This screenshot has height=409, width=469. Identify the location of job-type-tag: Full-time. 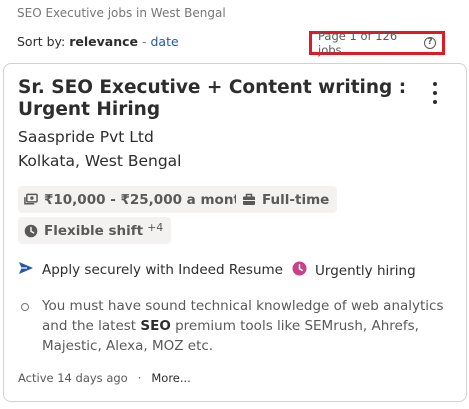
(287, 199).